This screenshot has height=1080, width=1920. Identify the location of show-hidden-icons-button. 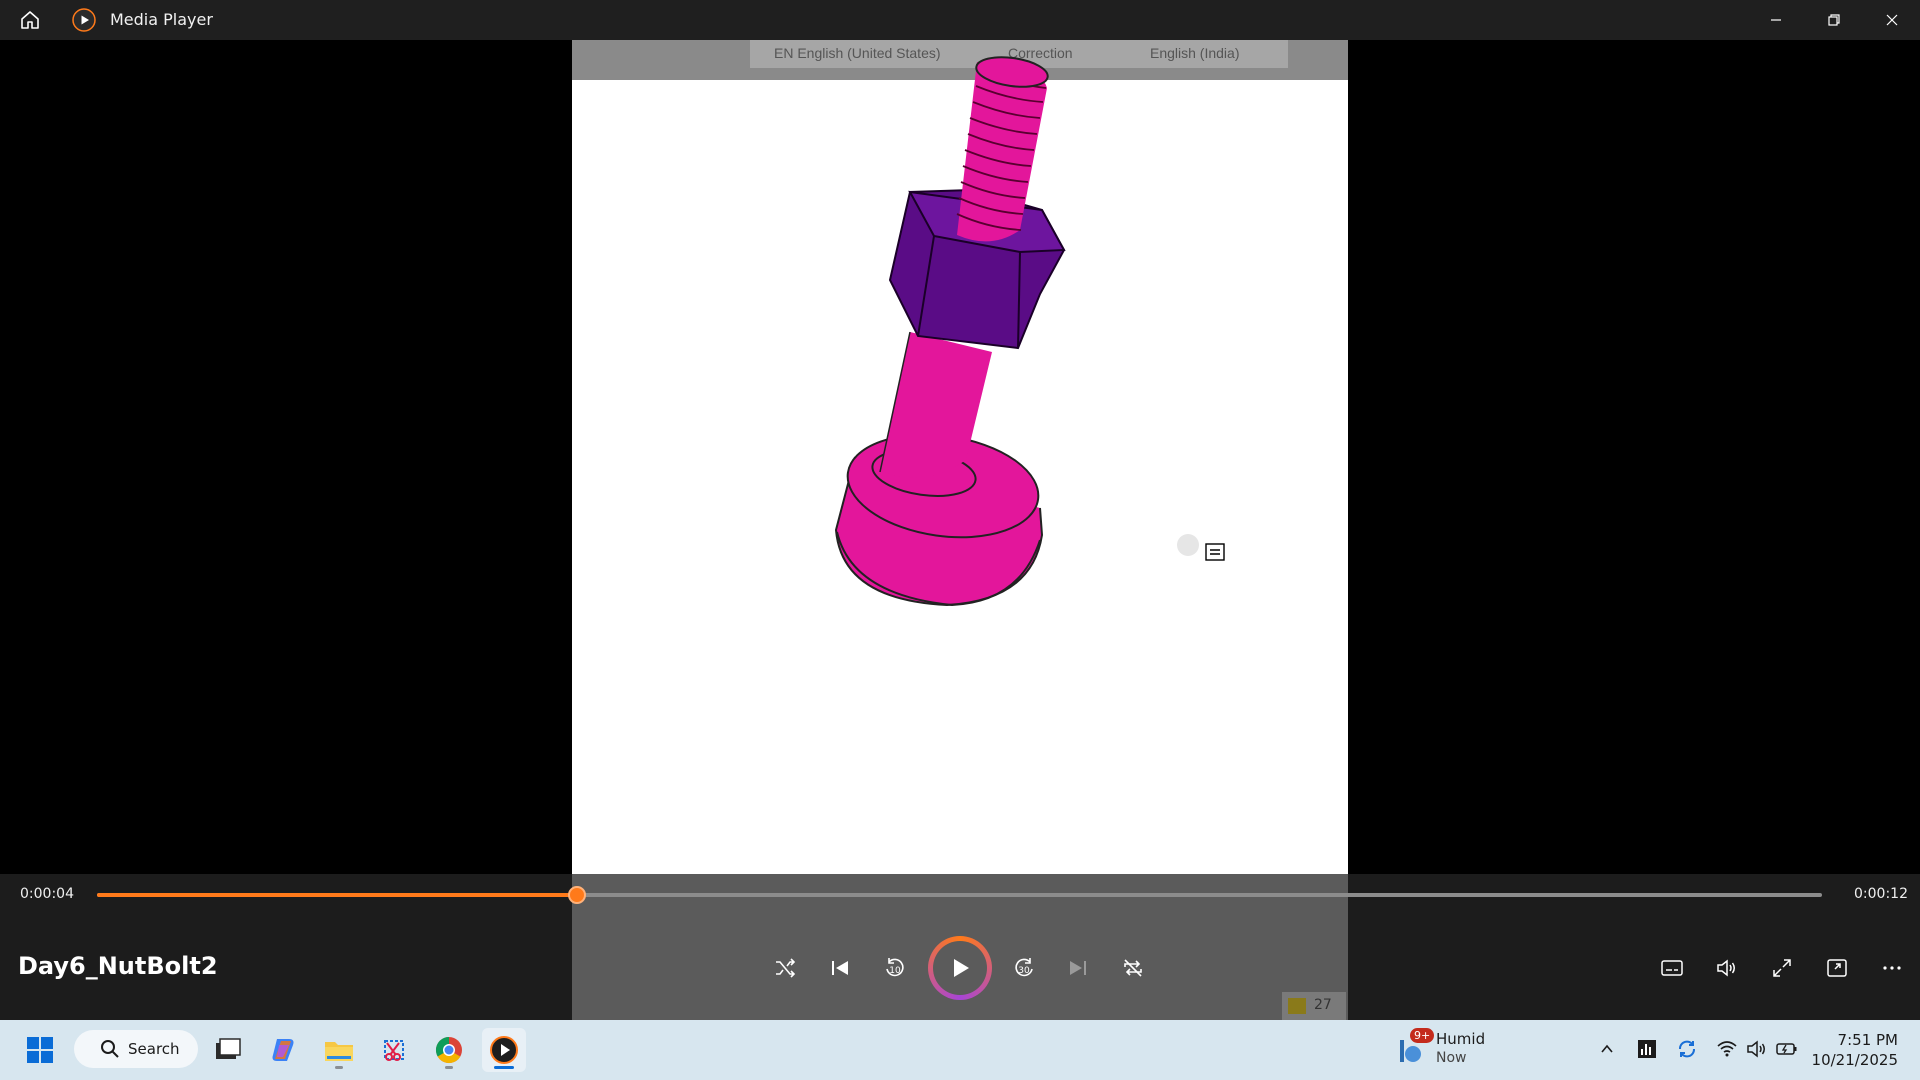
(1607, 1049).